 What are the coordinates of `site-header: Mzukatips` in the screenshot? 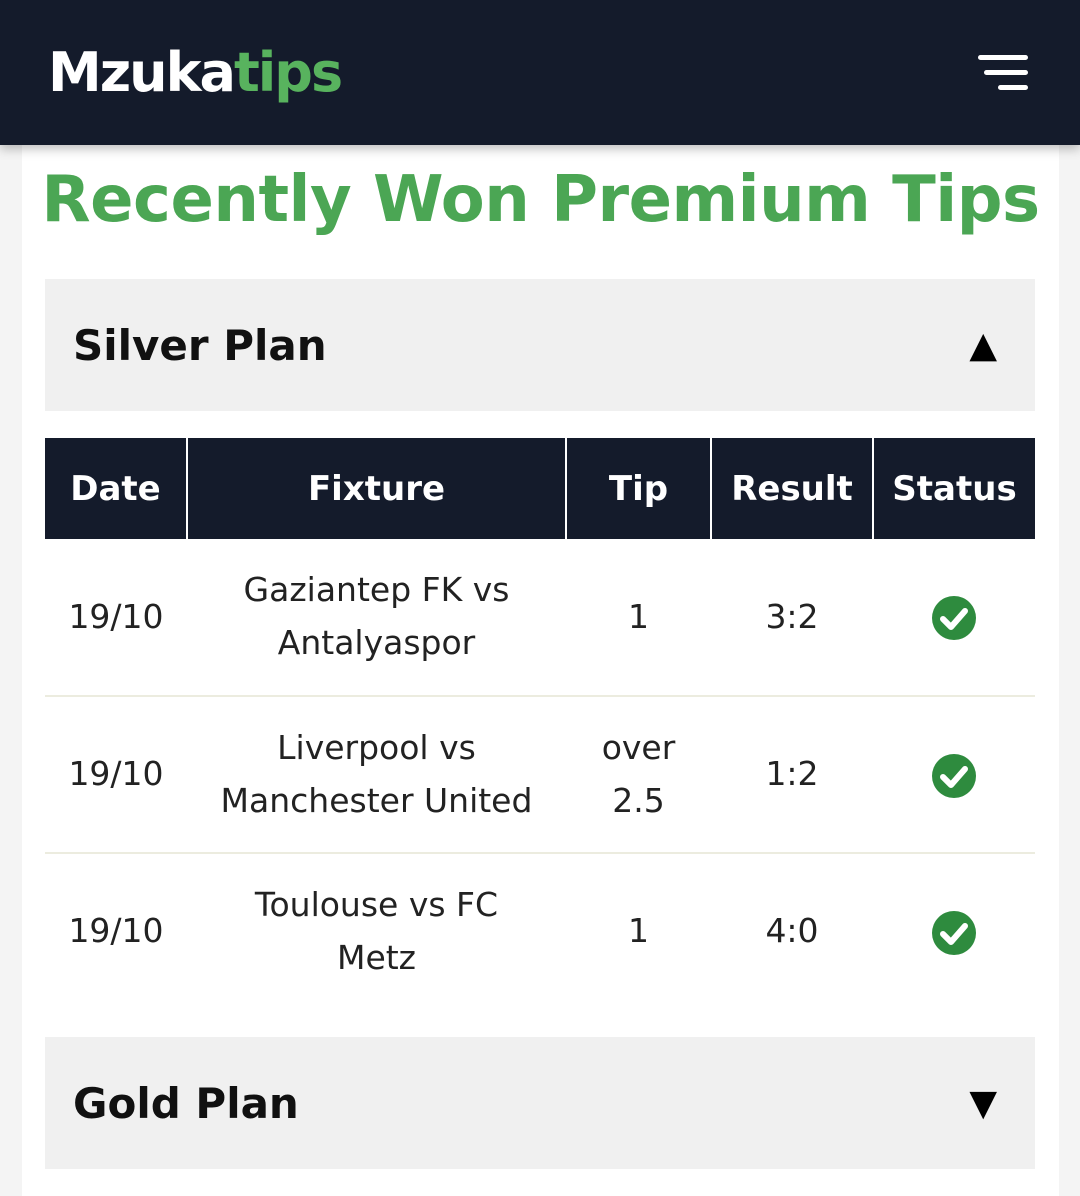 It's located at (540, 72).